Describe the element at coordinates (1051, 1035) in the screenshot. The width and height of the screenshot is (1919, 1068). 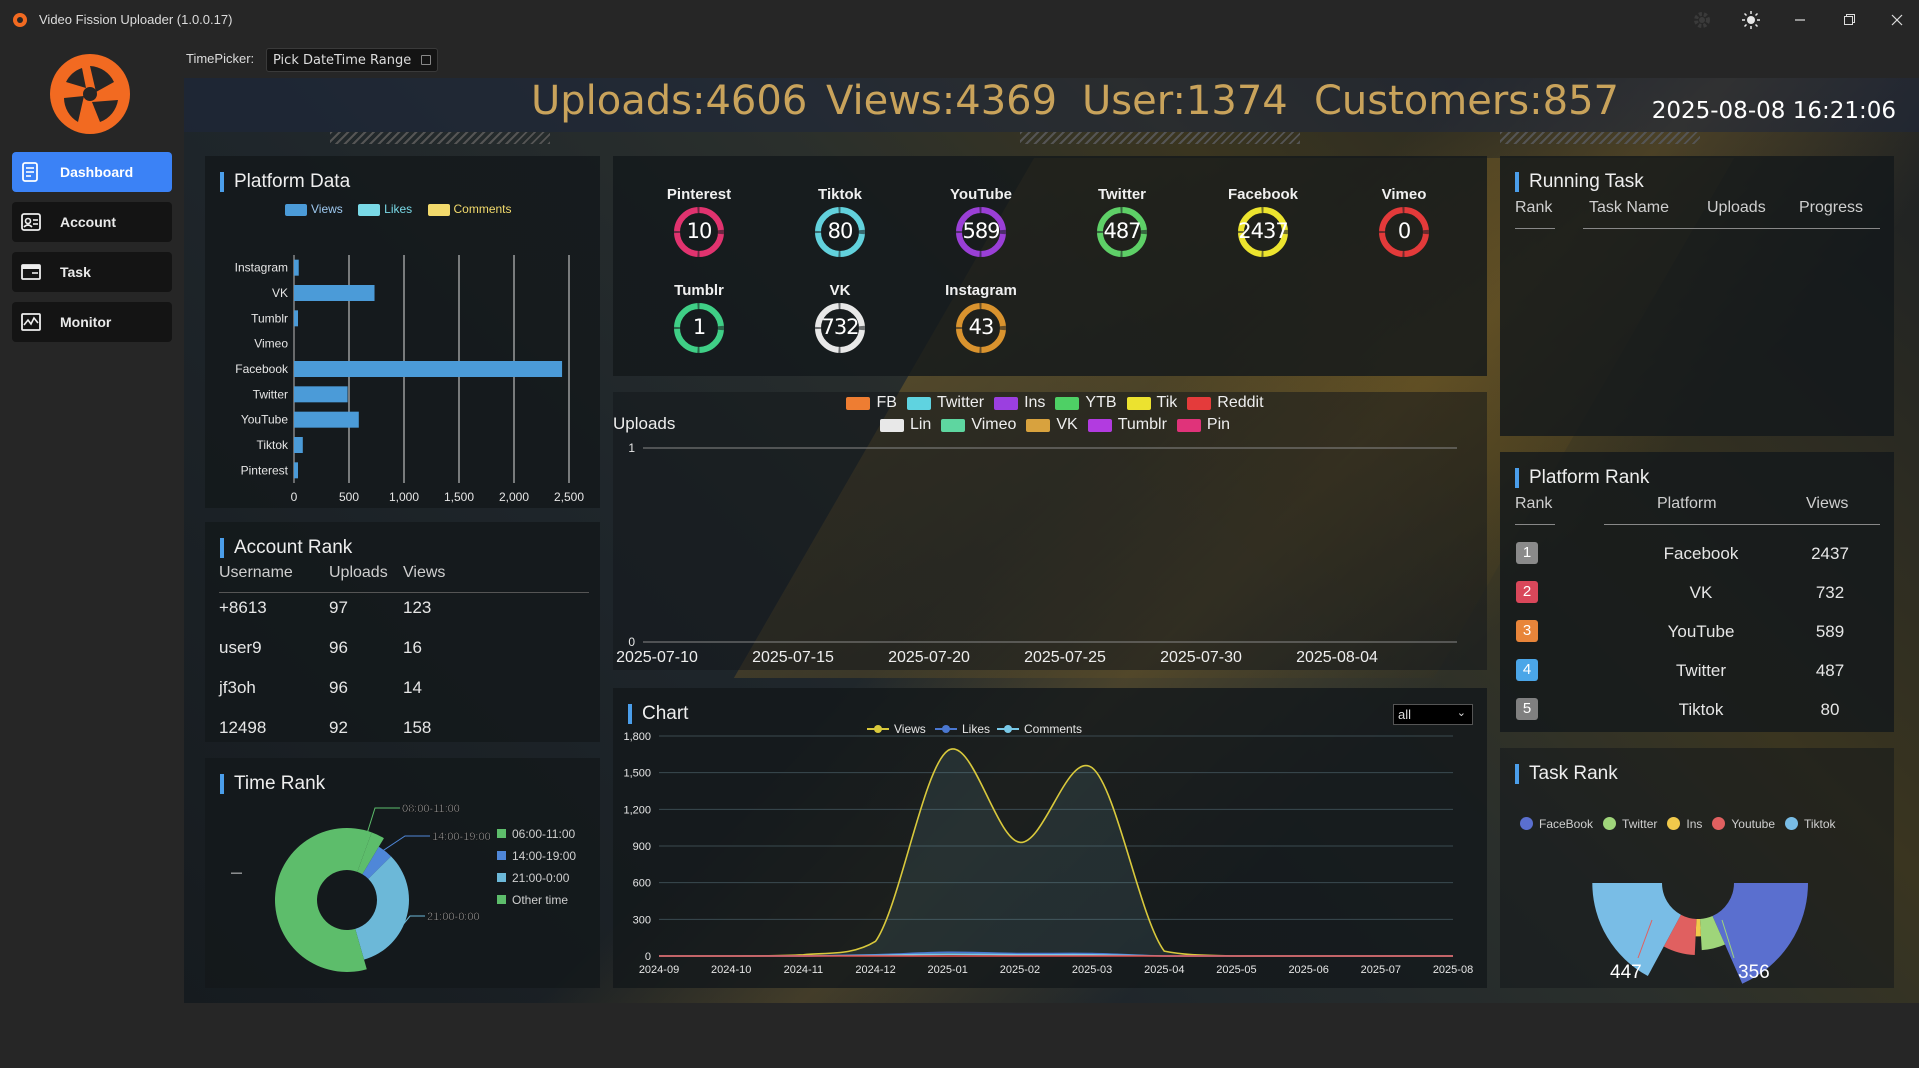
I see `footer-area` at that location.